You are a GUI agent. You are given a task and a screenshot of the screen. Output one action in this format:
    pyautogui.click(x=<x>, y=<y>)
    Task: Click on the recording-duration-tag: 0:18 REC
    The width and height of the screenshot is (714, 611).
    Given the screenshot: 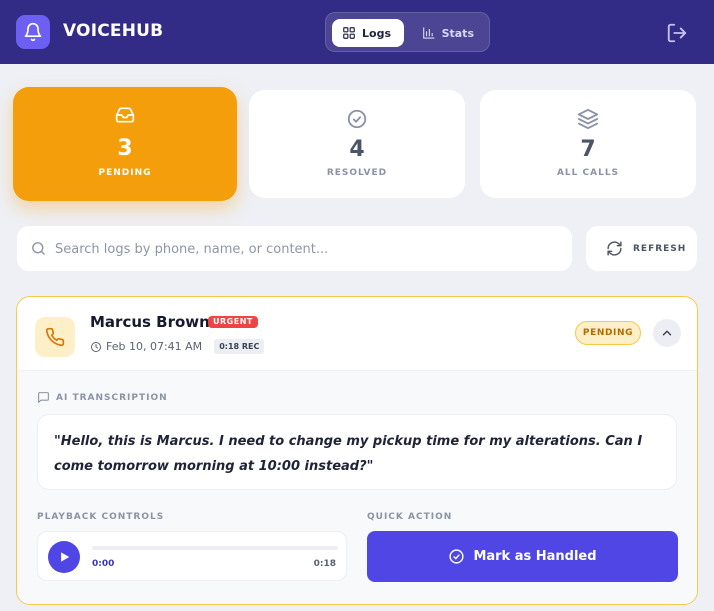 What is the action you would take?
    pyautogui.click(x=239, y=346)
    